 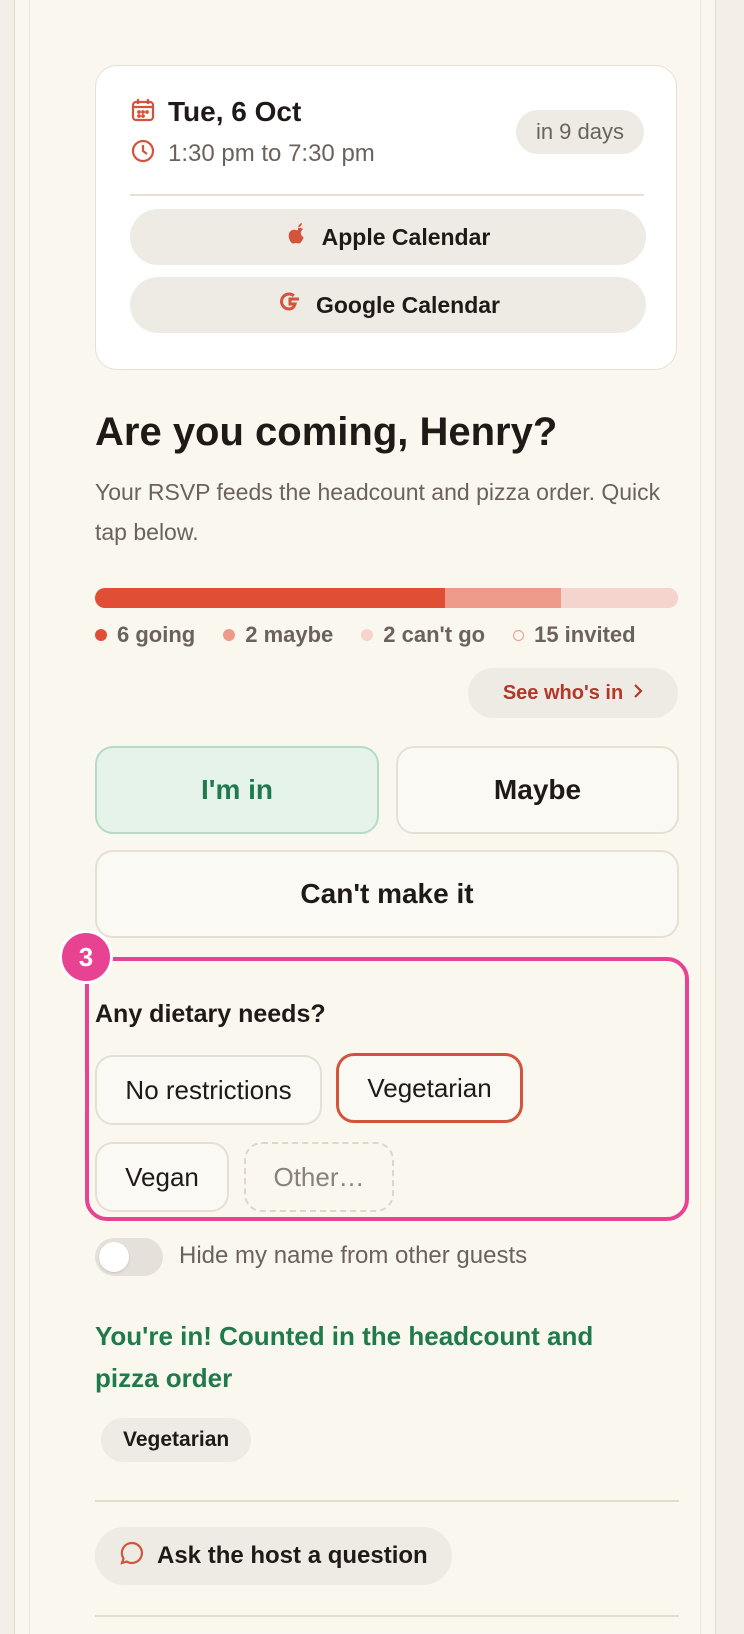 What do you see at coordinates (208, 1090) in the screenshot?
I see `diet-chip-no-restrictions: No restrictions` at bounding box center [208, 1090].